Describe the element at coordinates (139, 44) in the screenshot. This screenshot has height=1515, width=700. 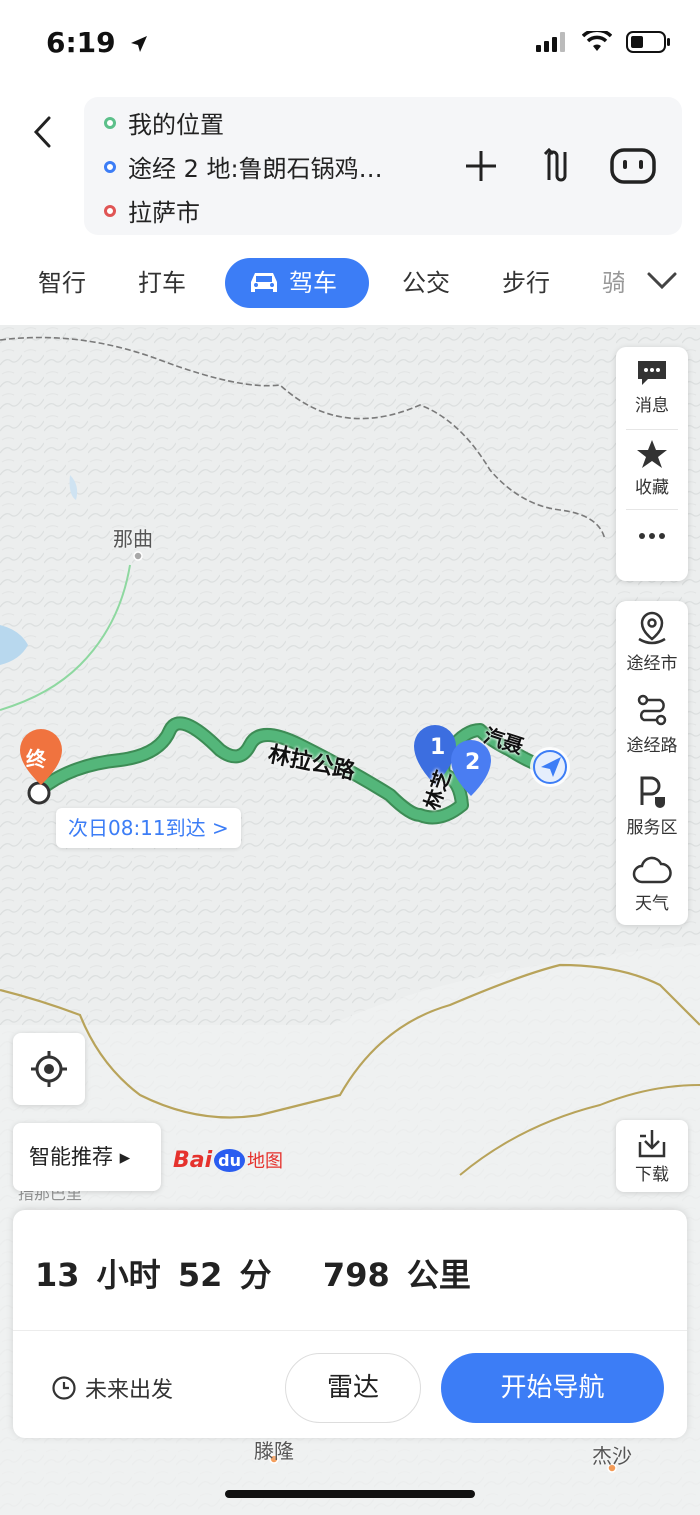
I see `location-arrow-icon` at that location.